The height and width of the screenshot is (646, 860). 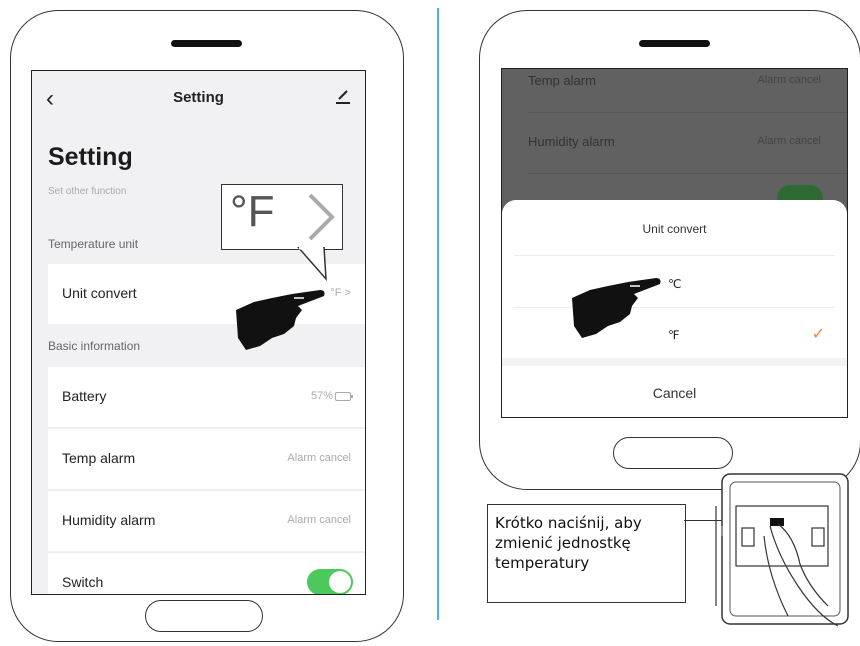 What do you see at coordinates (340, 582) in the screenshot?
I see `toggle-knob` at bounding box center [340, 582].